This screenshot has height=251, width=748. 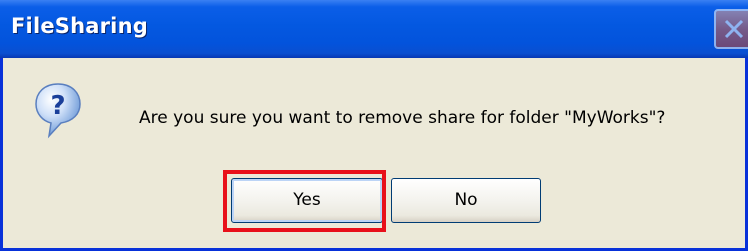 What do you see at coordinates (466, 200) in the screenshot?
I see `no-button: No` at bounding box center [466, 200].